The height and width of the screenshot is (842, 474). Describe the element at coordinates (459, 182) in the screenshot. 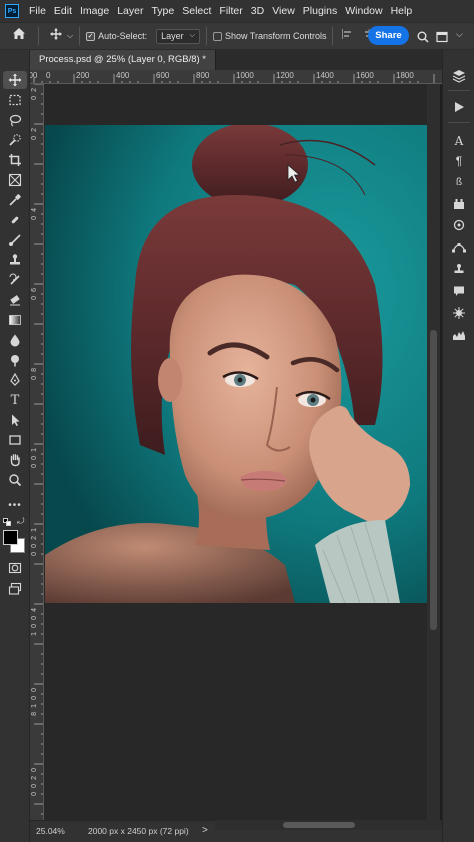

I see `glyphs-icon: ß` at that location.